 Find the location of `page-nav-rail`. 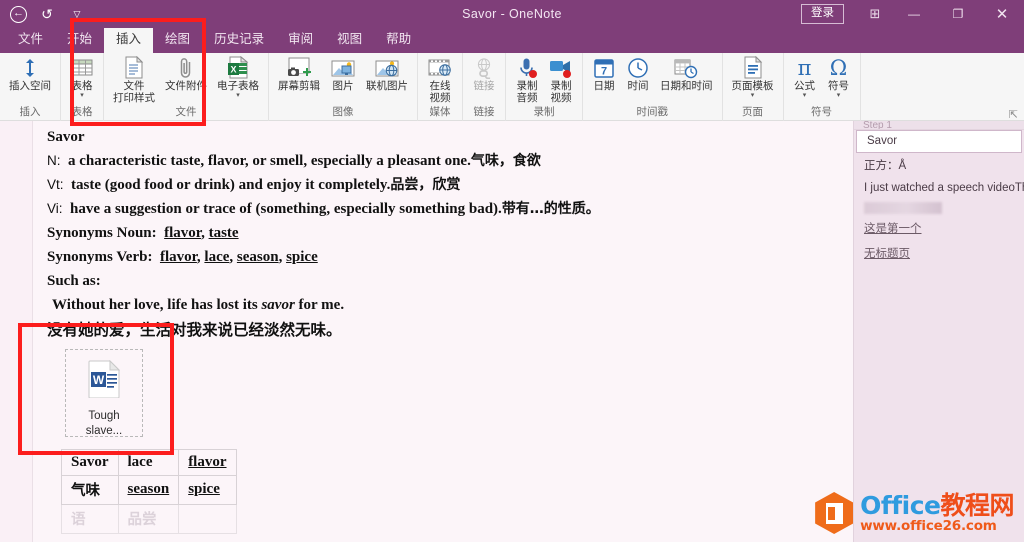

page-nav-rail is located at coordinates (16, 331).